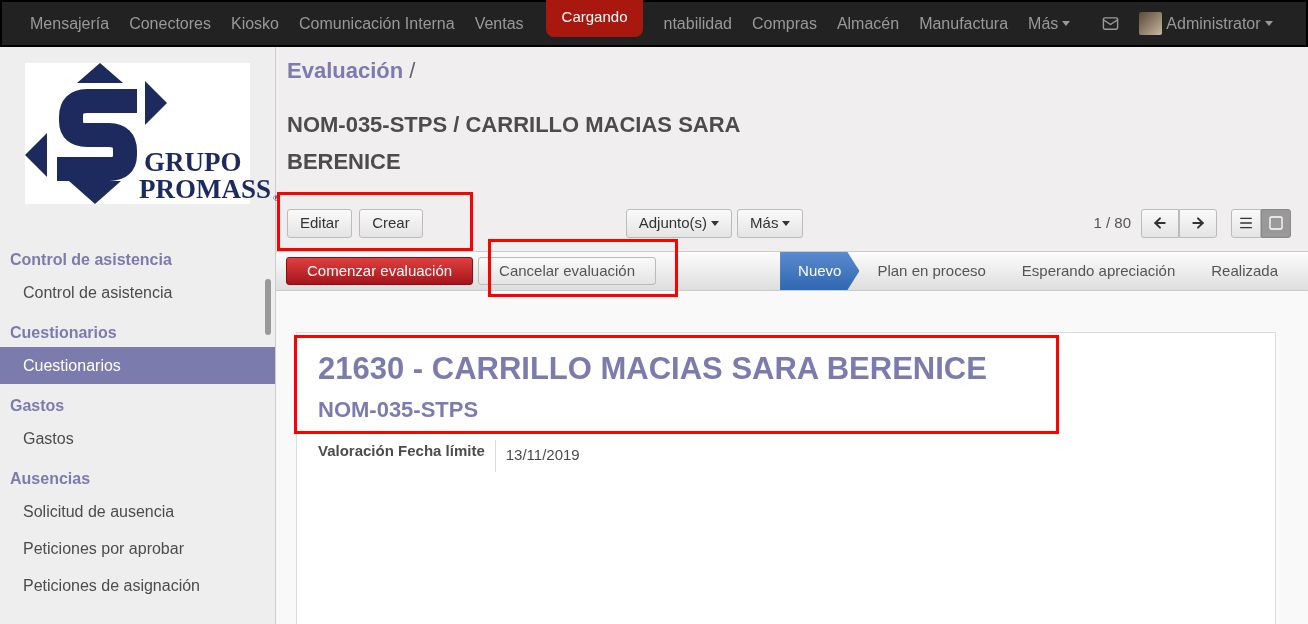 The image size is (1308, 624). I want to click on sidebar-item: Peticiones por aprobar, so click(137, 548).